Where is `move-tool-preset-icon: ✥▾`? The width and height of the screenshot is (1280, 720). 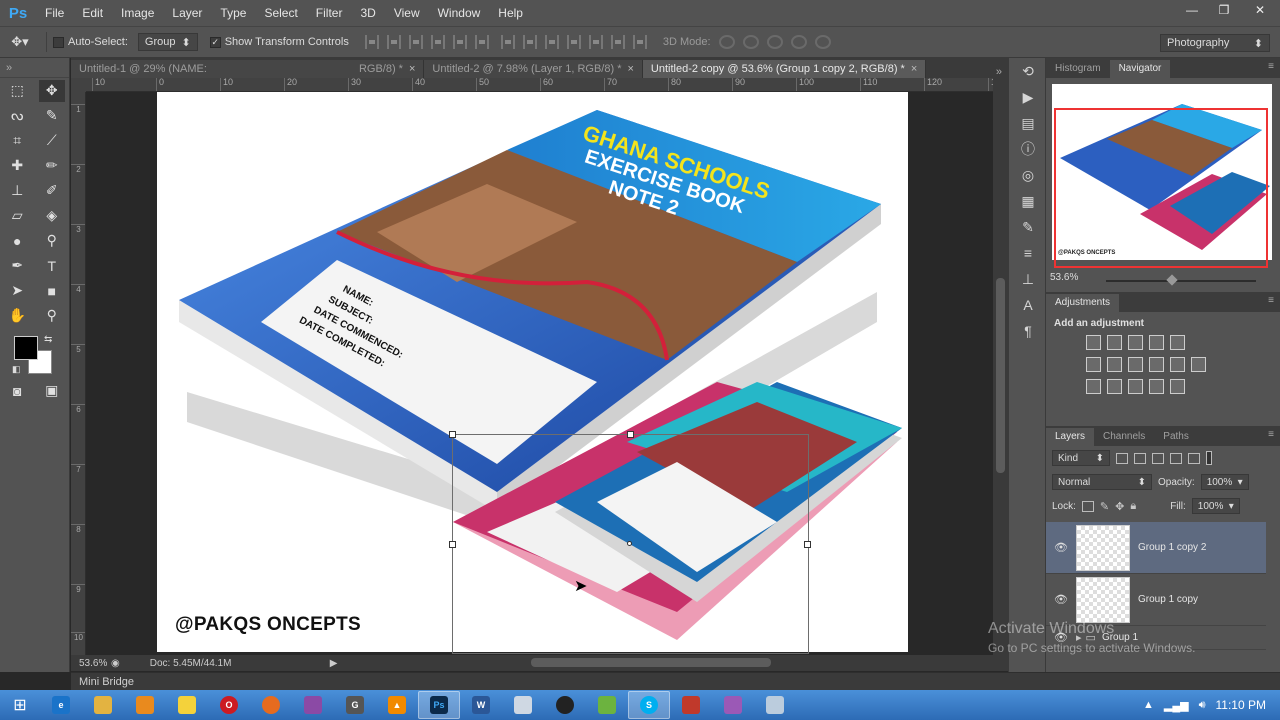
move-tool-preset-icon: ✥▾ is located at coordinates (20, 42).